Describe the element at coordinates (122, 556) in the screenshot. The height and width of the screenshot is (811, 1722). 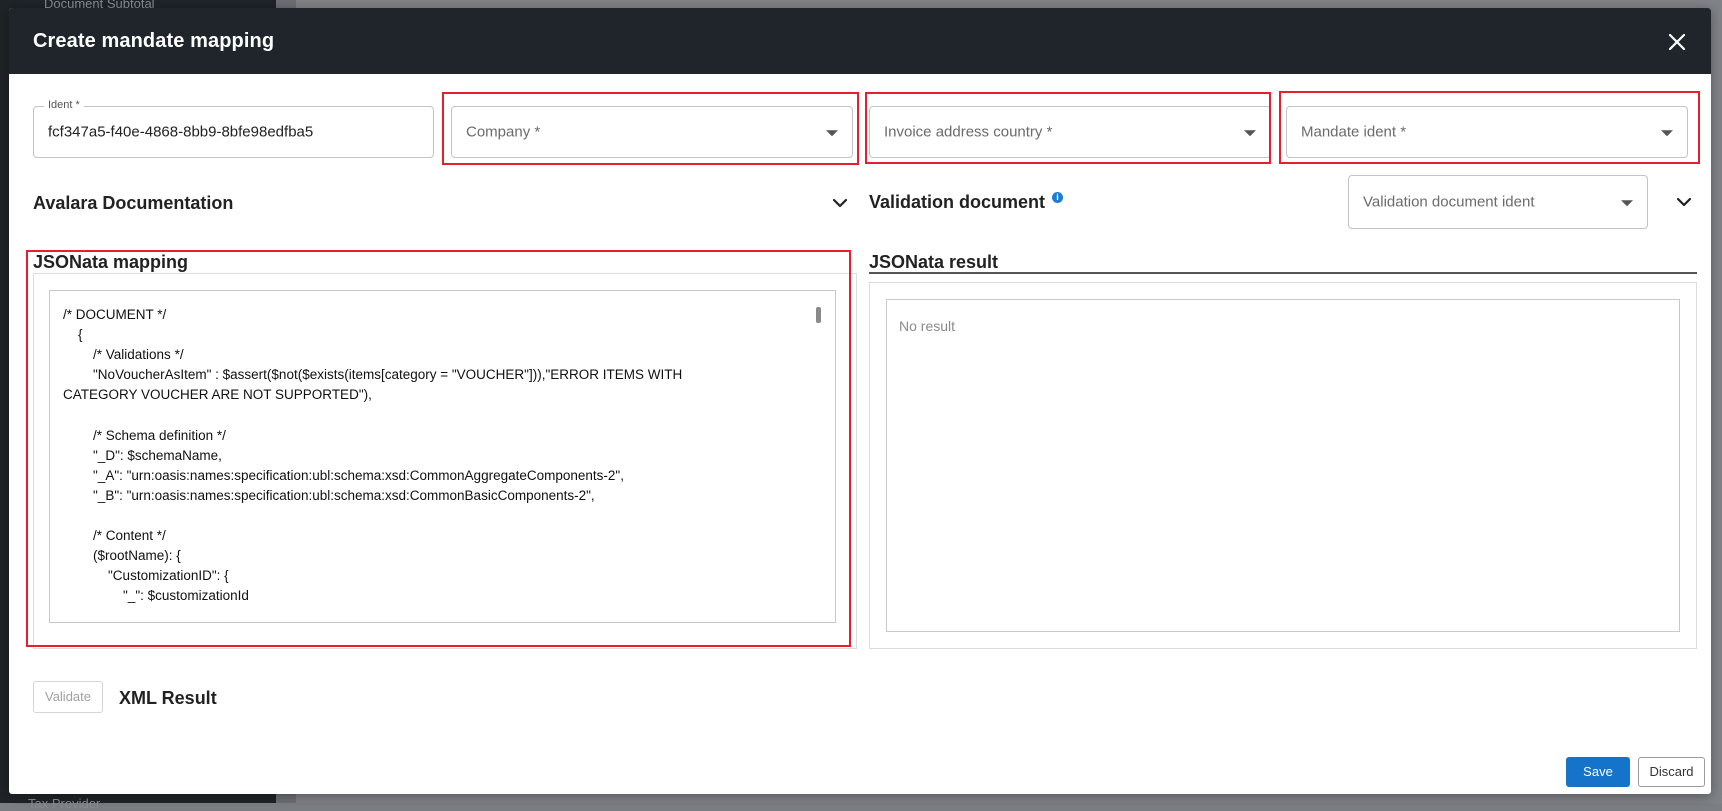
I see `code-line: ($rootName): {` at that location.